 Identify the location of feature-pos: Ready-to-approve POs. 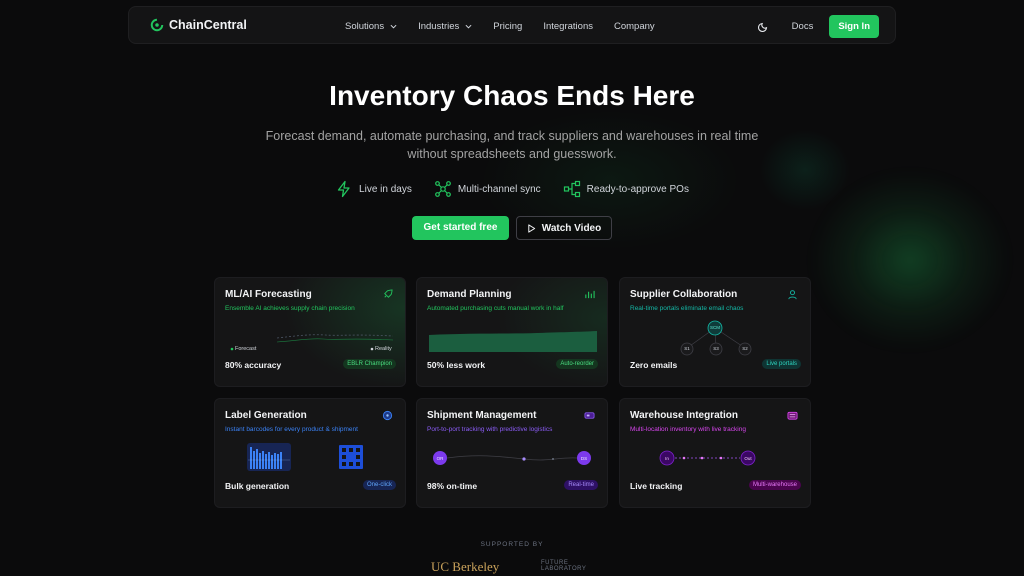
(626, 189).